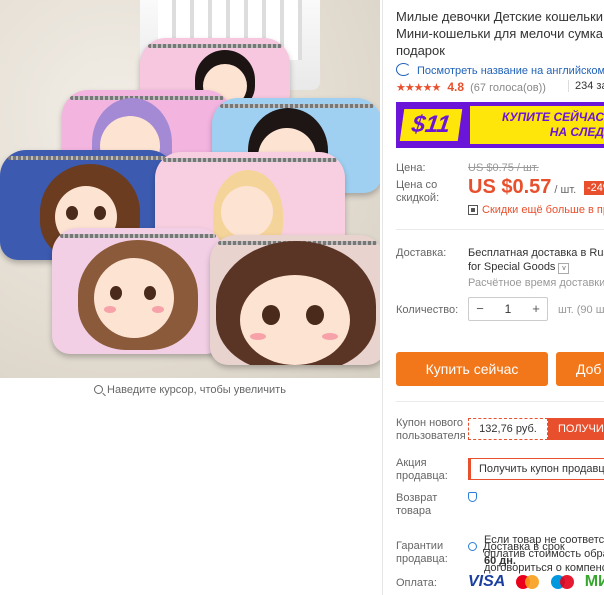 The image size is (604, 595). Describe the element at coordinates (472, 369) in the screenshot. I see `buy-now-button: Купить сейчас` at that location.